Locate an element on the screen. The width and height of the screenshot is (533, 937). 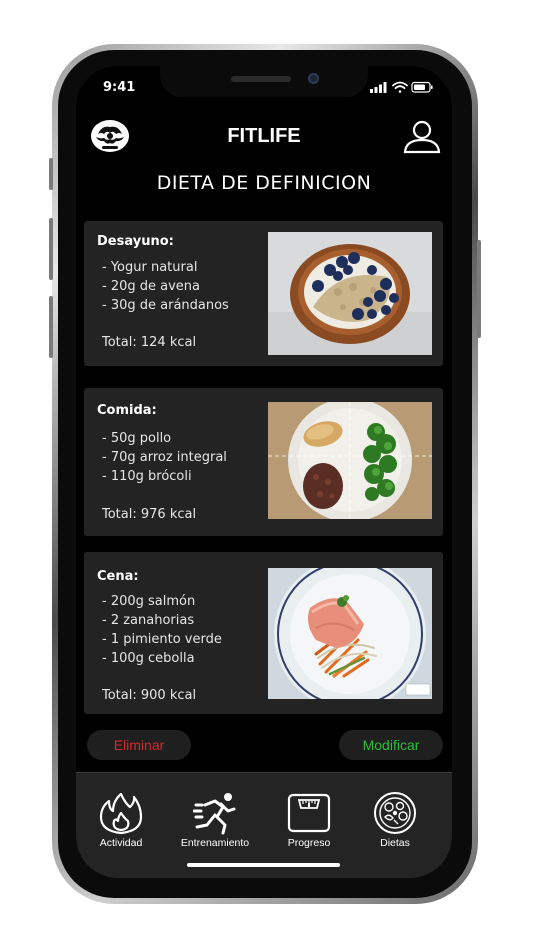
tab-training: Entrenamiento is located at coordinates (215, 820).